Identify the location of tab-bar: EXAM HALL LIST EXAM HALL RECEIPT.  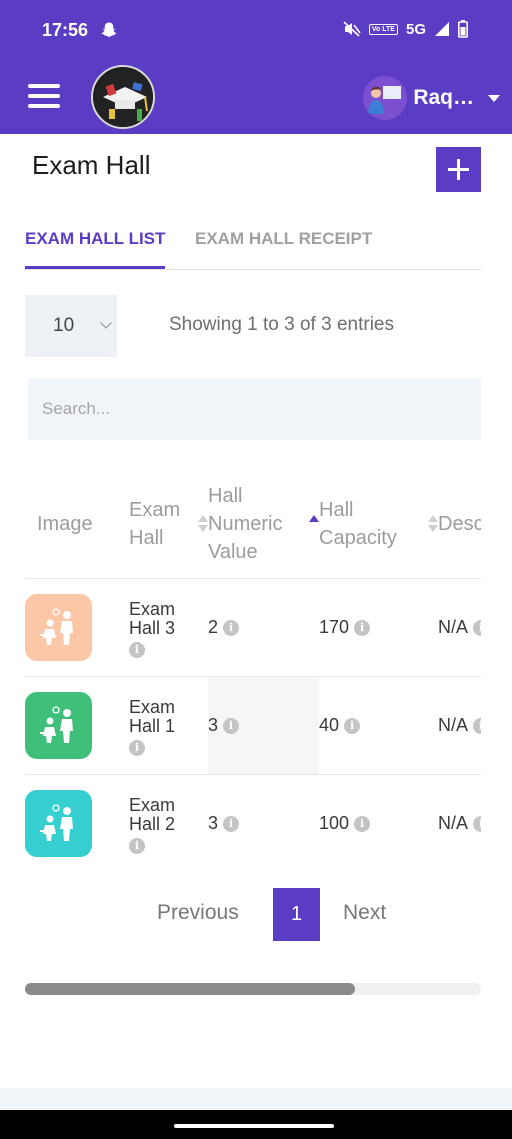
(253, 246).